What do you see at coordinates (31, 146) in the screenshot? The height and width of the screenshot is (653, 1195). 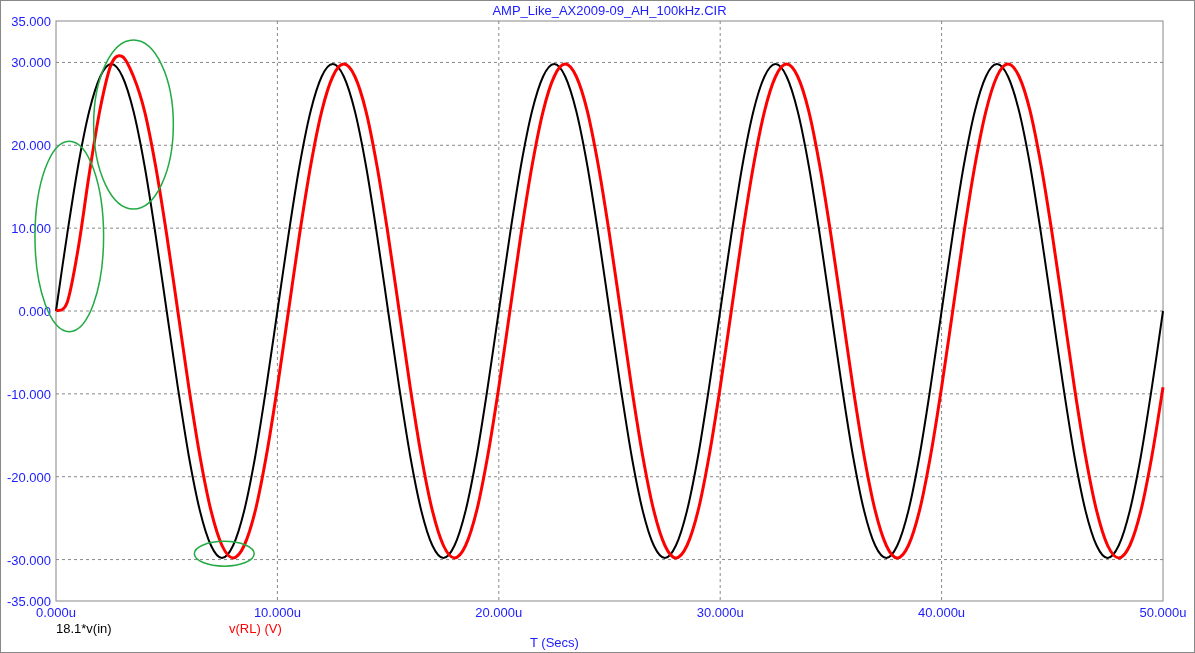 I see `axis-tick-label: 20.000` at bounding box center [31, 146].